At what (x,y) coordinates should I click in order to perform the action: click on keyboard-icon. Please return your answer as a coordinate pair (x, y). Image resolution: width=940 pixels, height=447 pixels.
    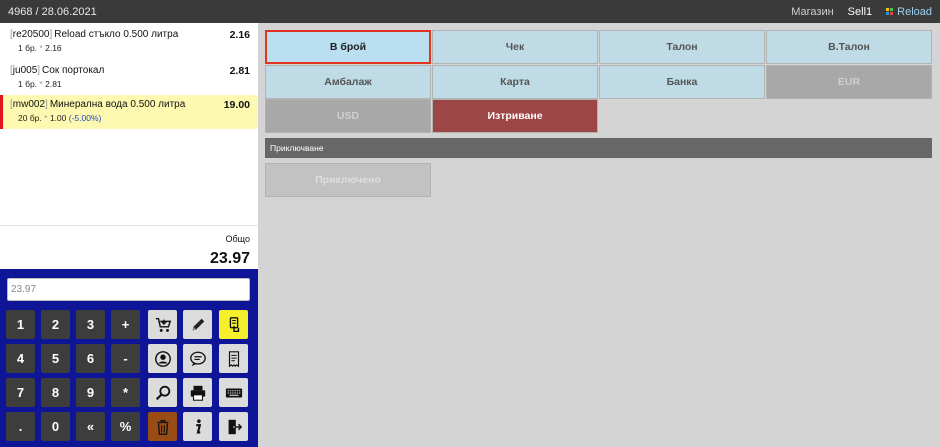
    Looking at the image, I should click on (233, 392).